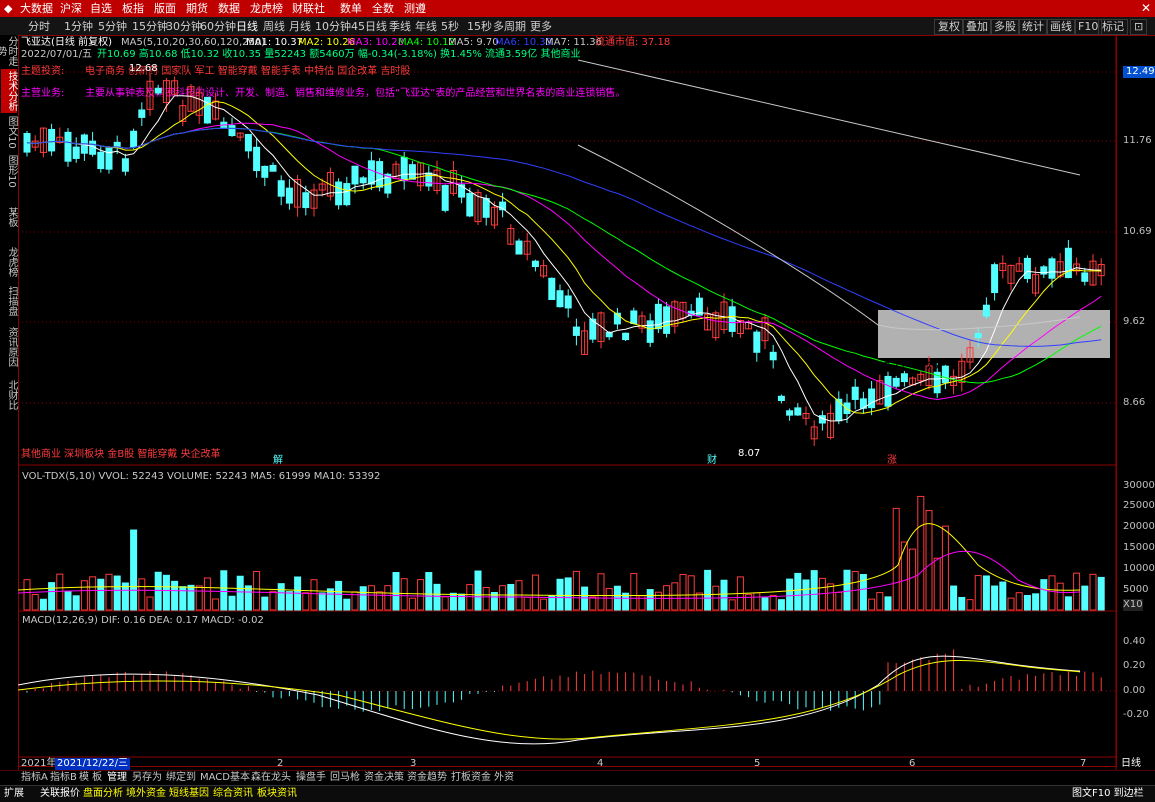  I want to click on period-tab-daily: 日线, so click(247, 26).